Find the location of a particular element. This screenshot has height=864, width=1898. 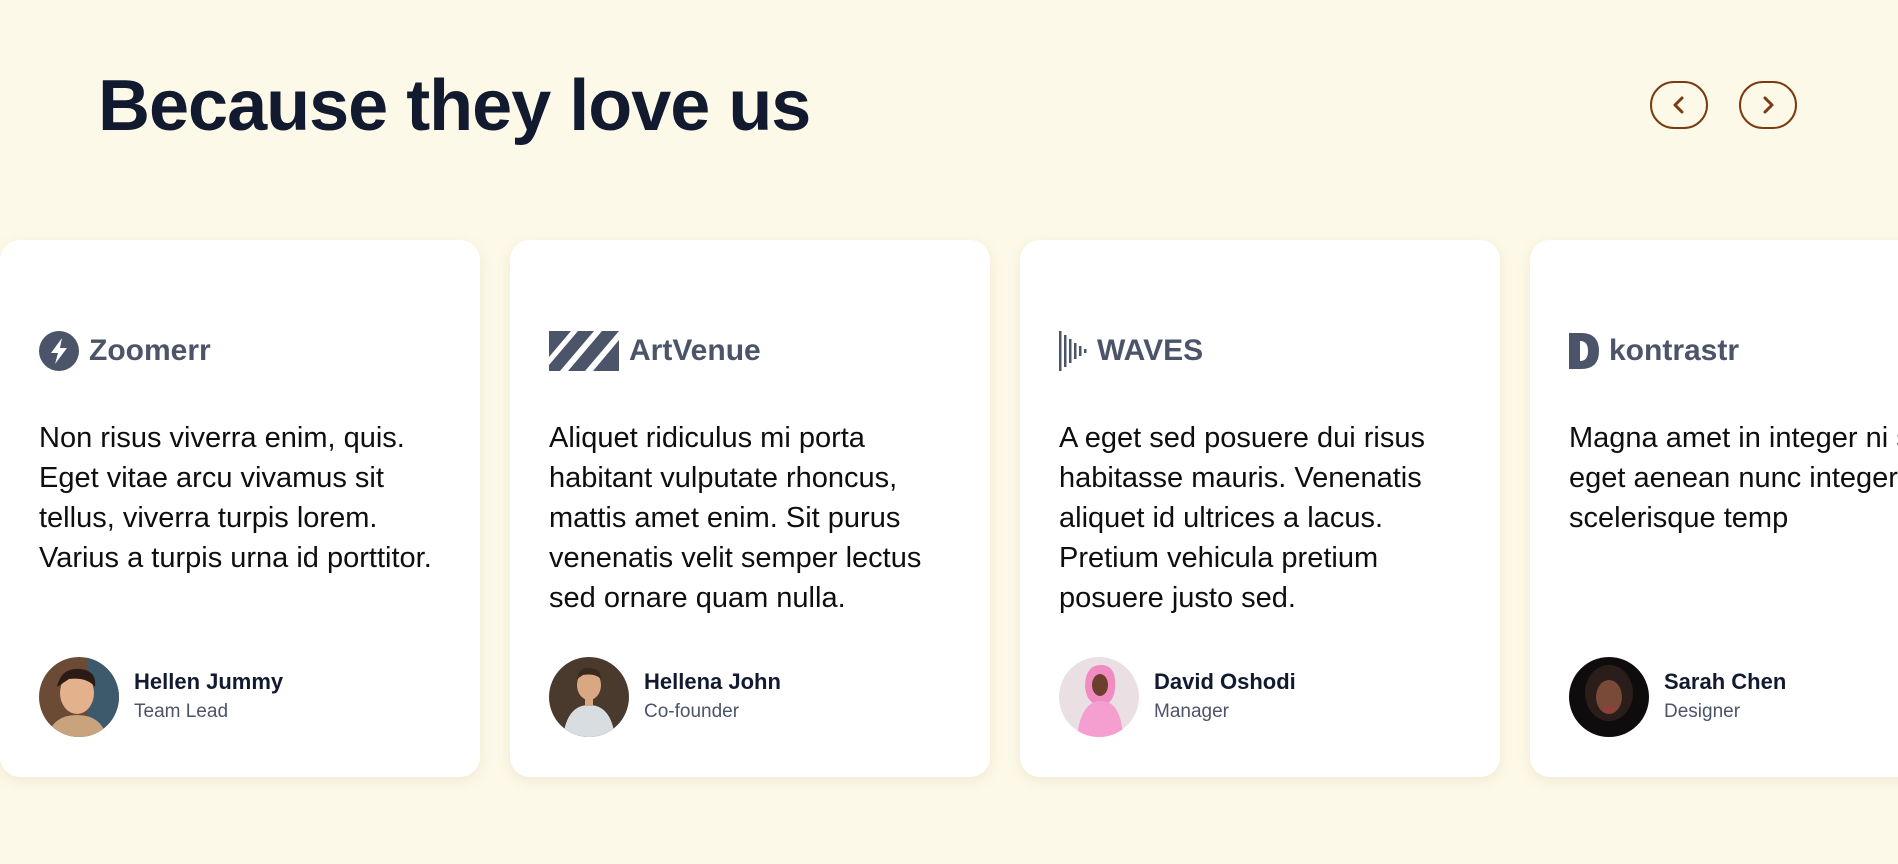

sound-bars-icon is located at coordinates (1073, 351).